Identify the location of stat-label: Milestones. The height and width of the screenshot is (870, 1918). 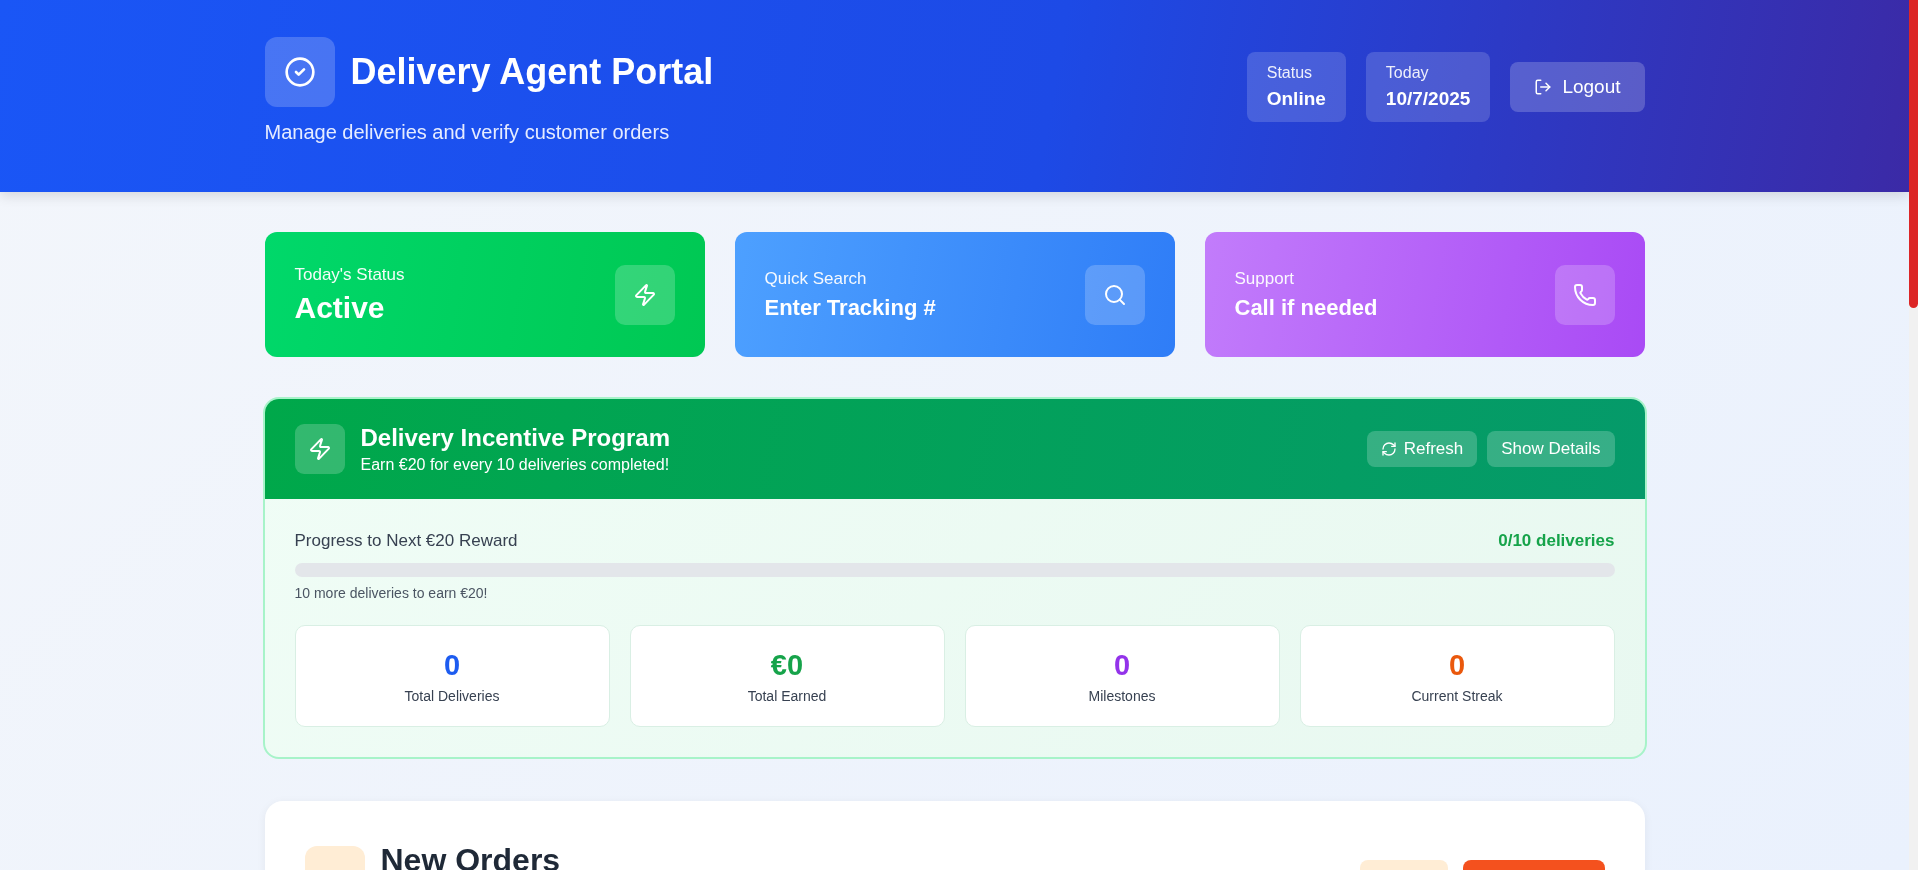
(1122, 695).